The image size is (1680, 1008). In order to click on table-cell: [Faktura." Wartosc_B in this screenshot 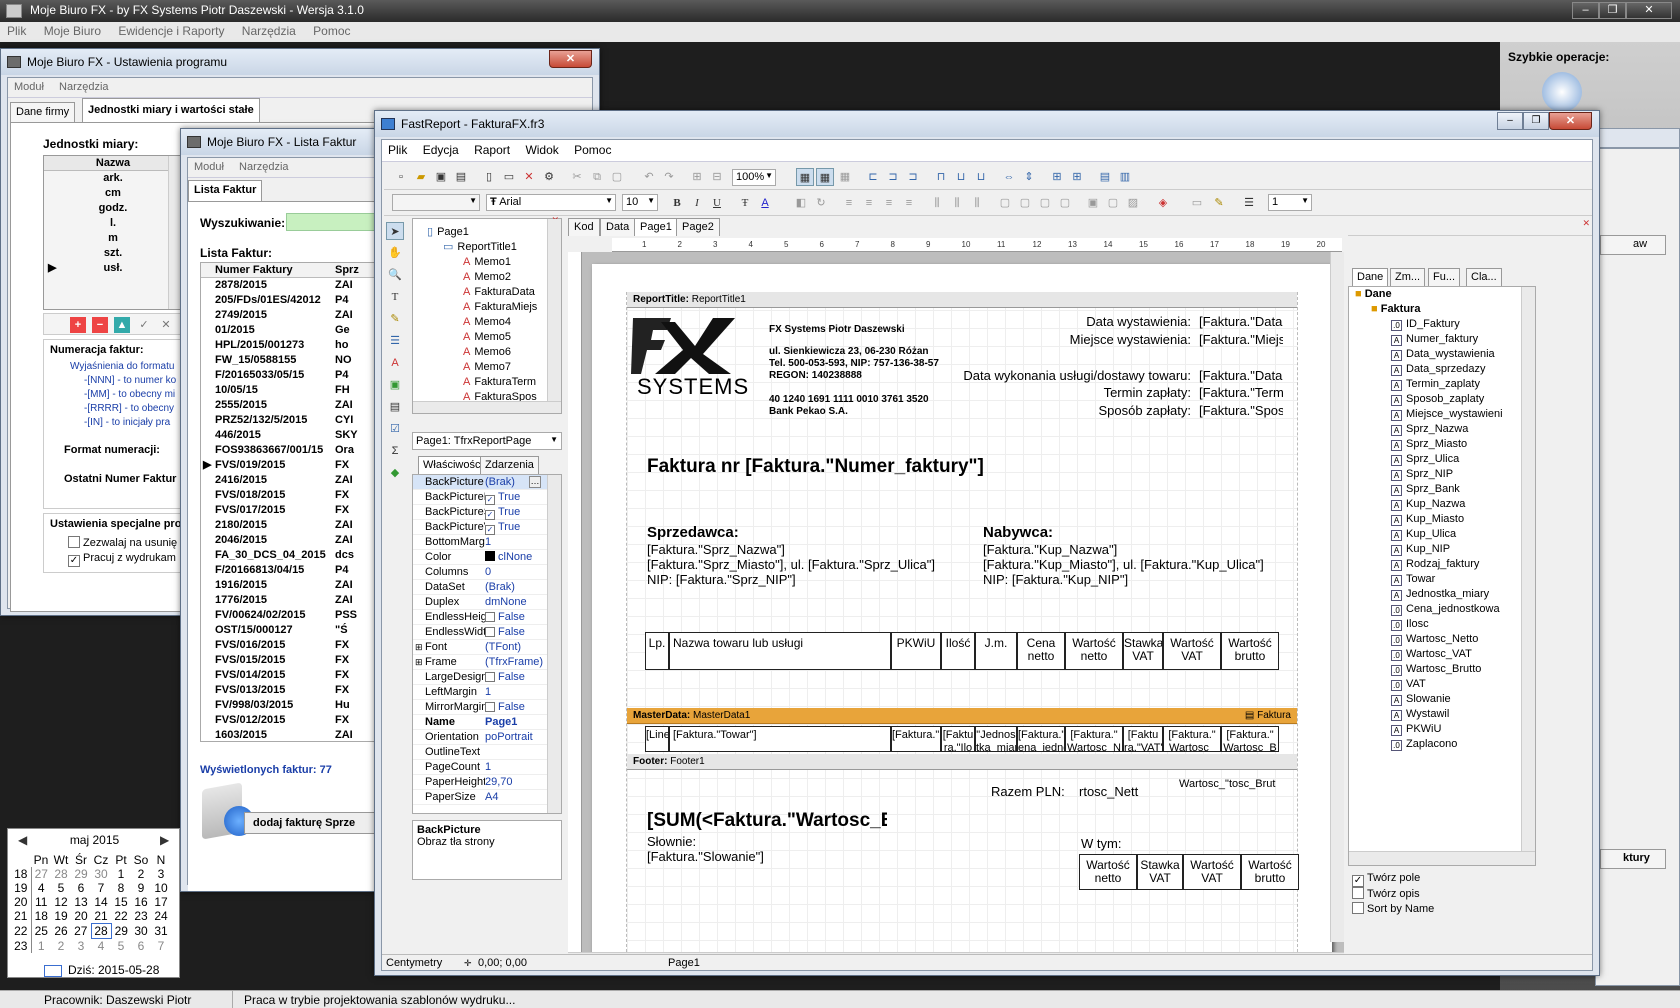, I will do `click(1250, 739)`.